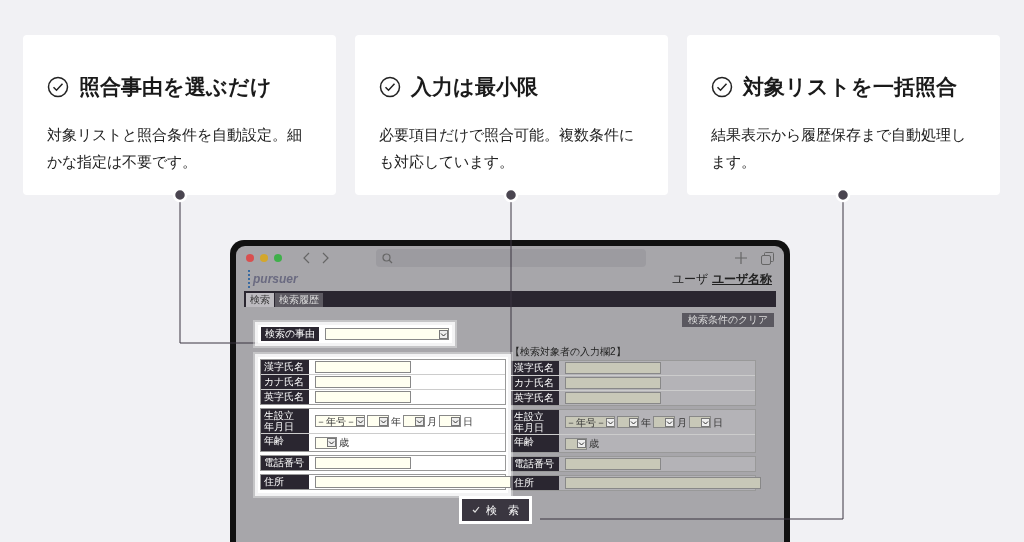 Image resolution: width=1024 pixels, height=542 pixels. What do you see at coordinates (690, 279) in the screenshot?
I see `user-label: ユーザ` at bounding box center [690, 279].